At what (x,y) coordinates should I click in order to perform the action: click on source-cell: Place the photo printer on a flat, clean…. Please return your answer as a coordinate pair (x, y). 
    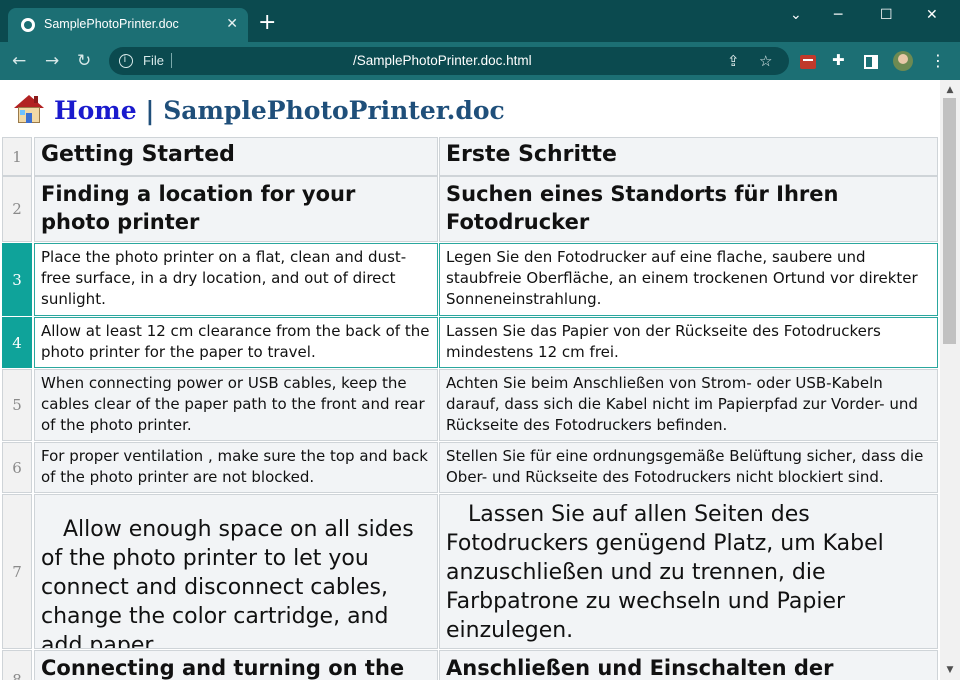
    Looking at the image, I should click on (236, 279).